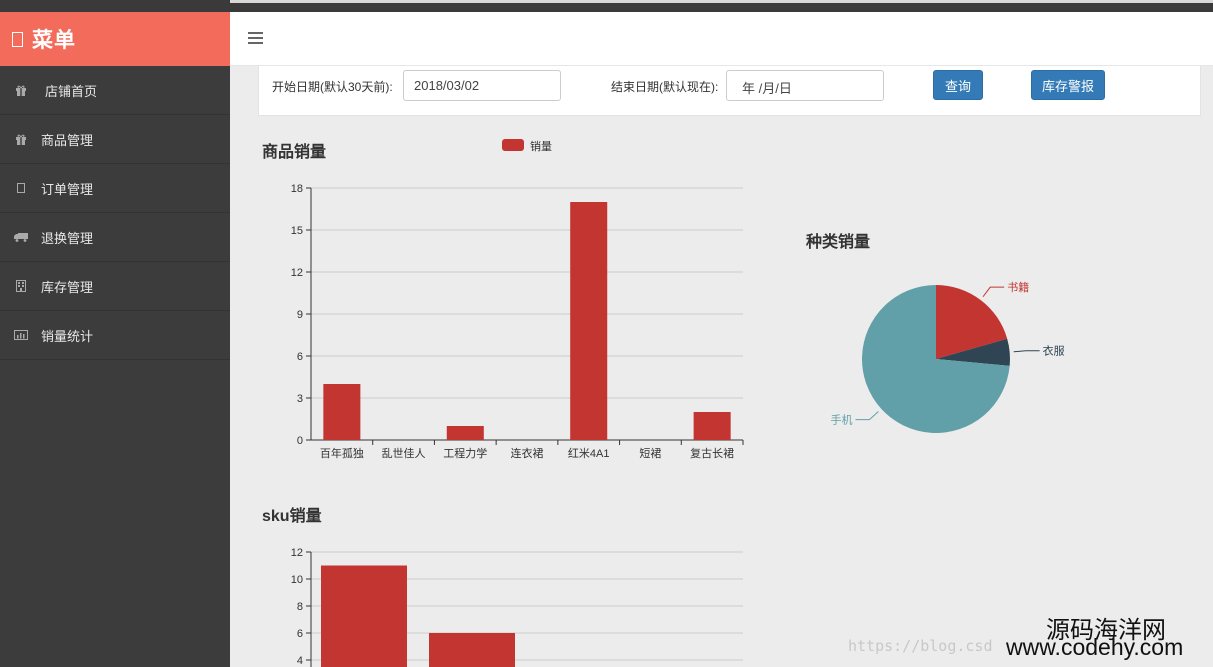 The image size is (1213, 667). What do you see at coordinates (465, 453) in the screenshot?
I see `x-tick-label: 工程力学` at bounding box center [465, 453].